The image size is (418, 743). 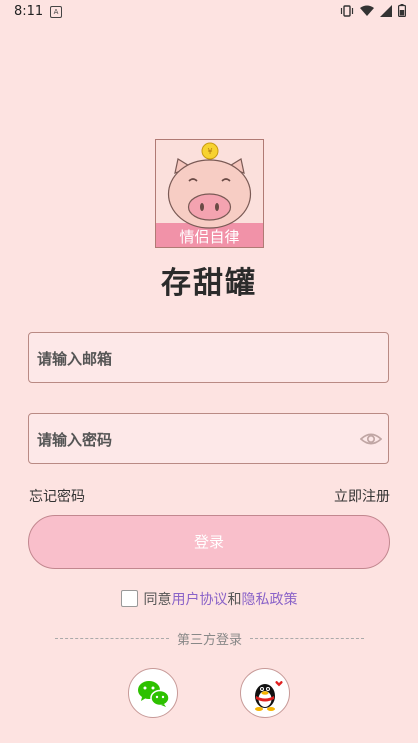 What do you see at coordinates (270, 600) in the screenshot?
I see `privacy-policy-link: 隐私政策` at bounding box center [270, 600].